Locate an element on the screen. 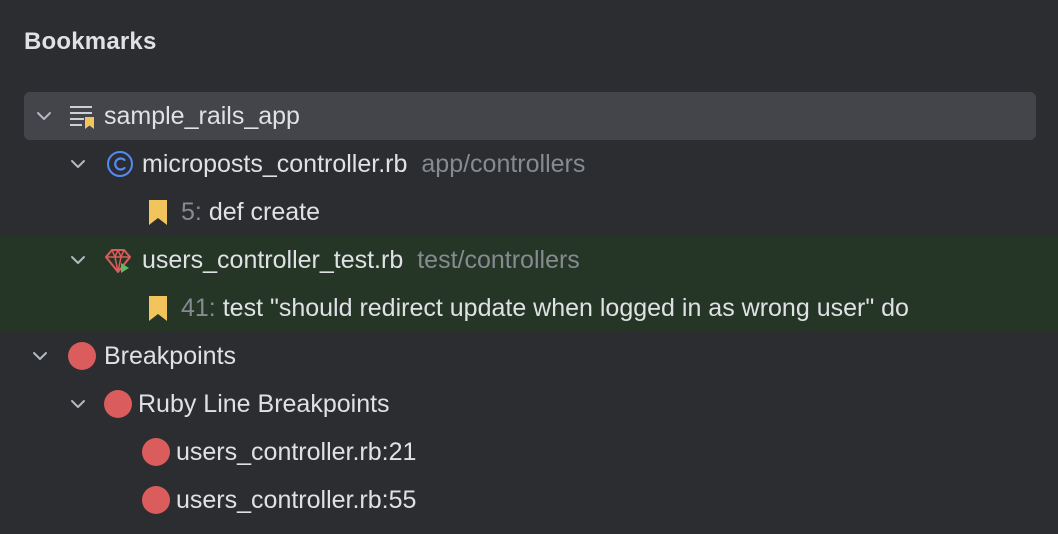  breakpoint-entry: users_controller.rb:21 is located at coordinates (529, 452).